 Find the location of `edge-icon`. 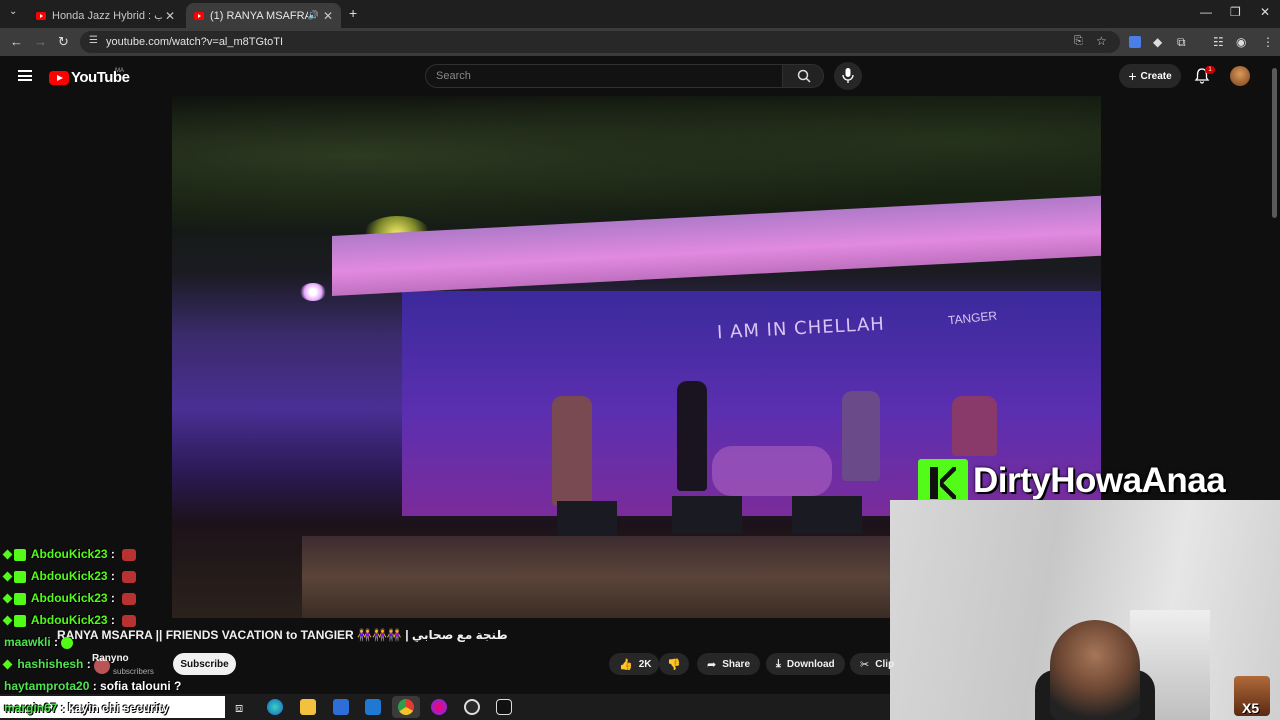

edge-icon is located at coordinates (275, 707).